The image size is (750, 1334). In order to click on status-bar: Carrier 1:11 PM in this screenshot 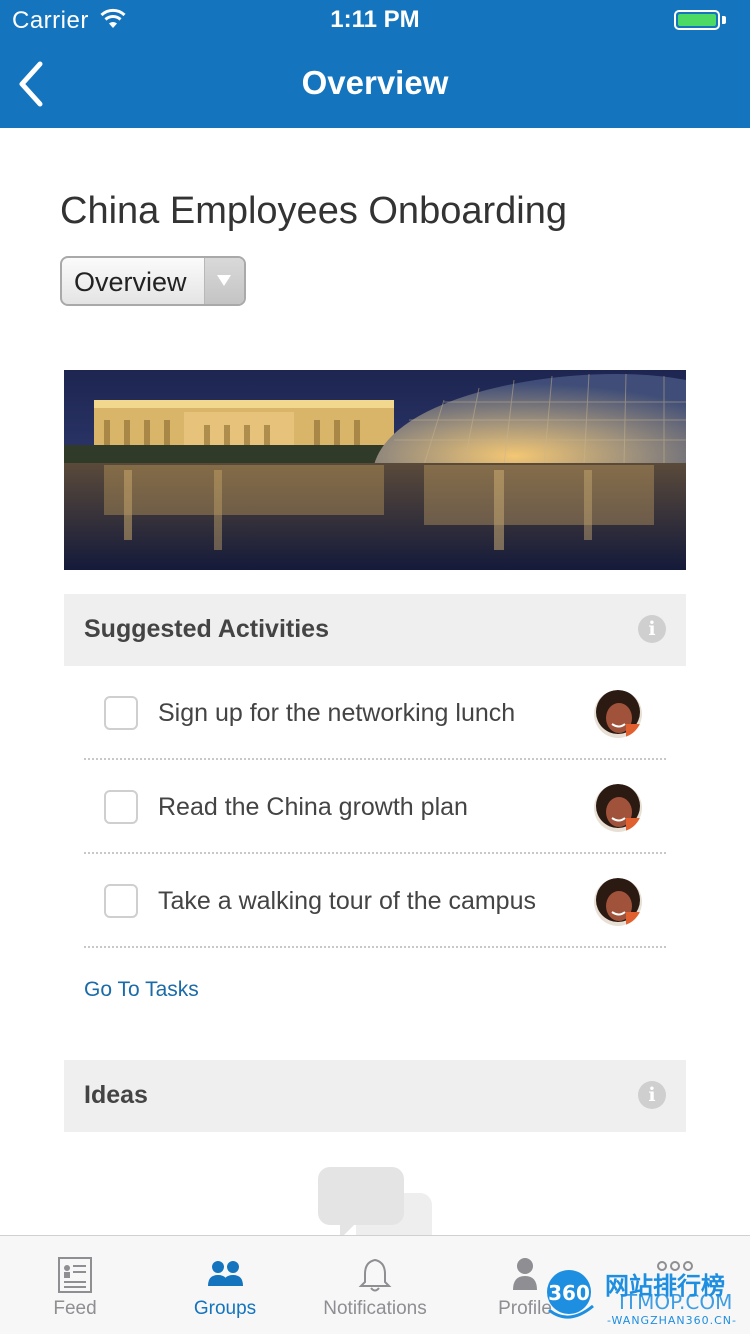, I will do `click(375, 20)`.